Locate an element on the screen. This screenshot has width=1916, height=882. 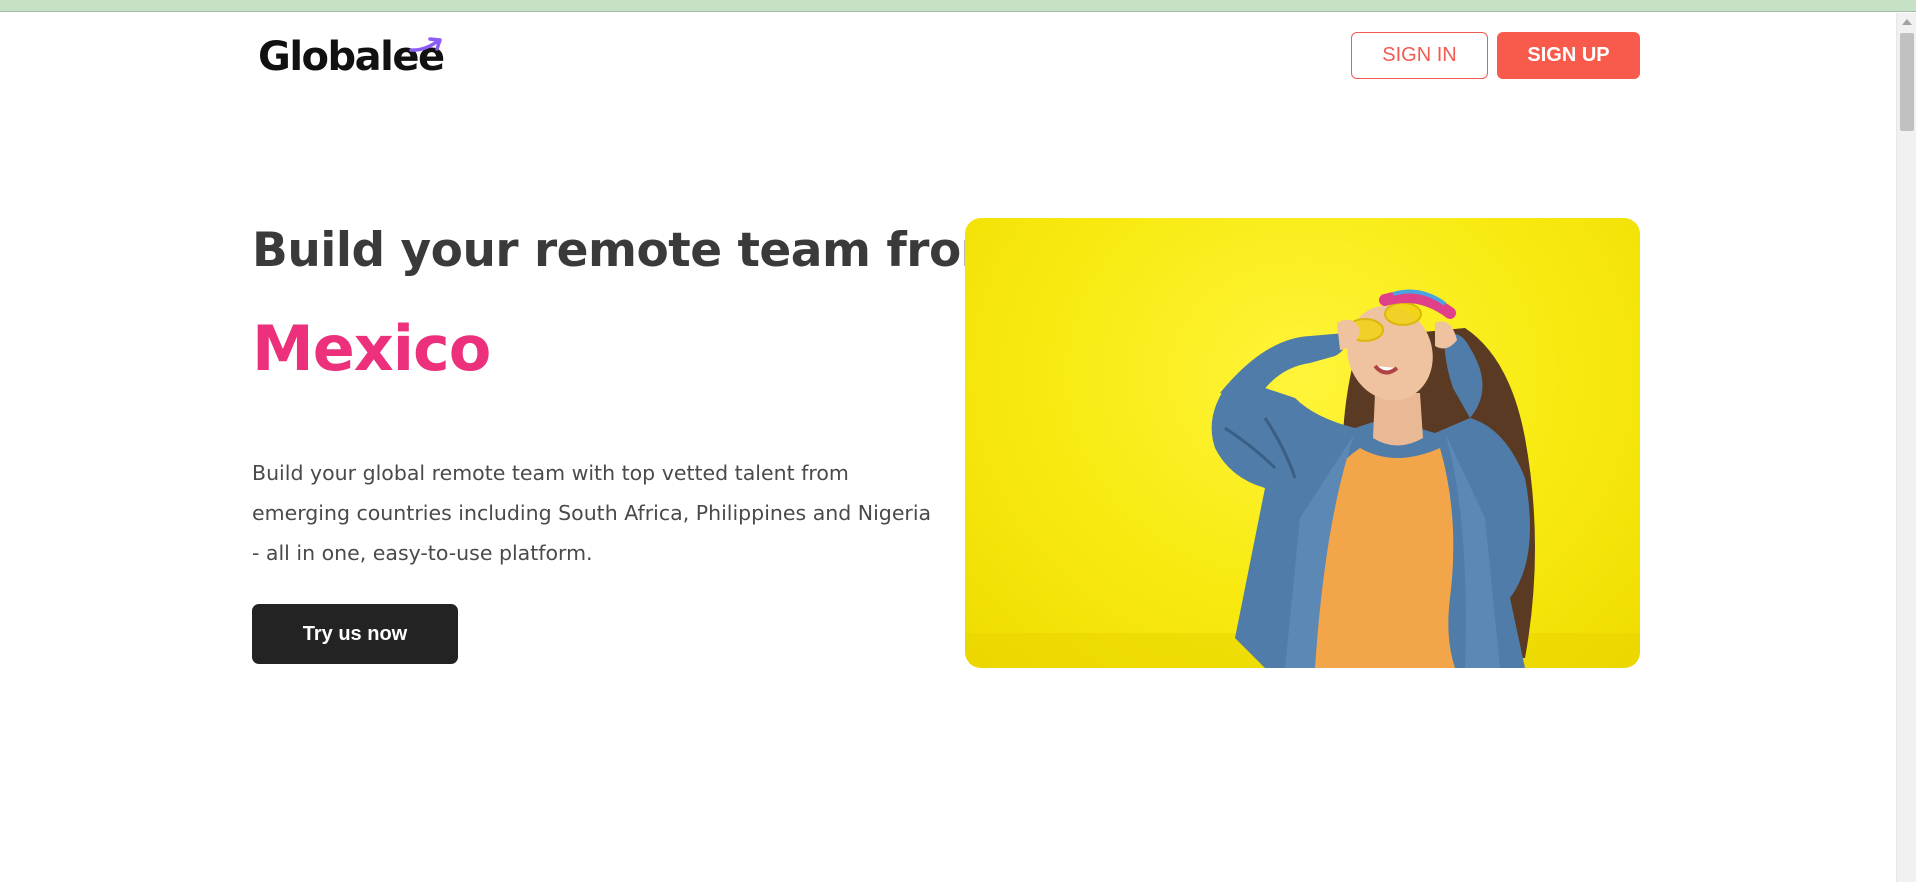
sign-in-button: SIGN IN is located at coordinates (1419, 55).